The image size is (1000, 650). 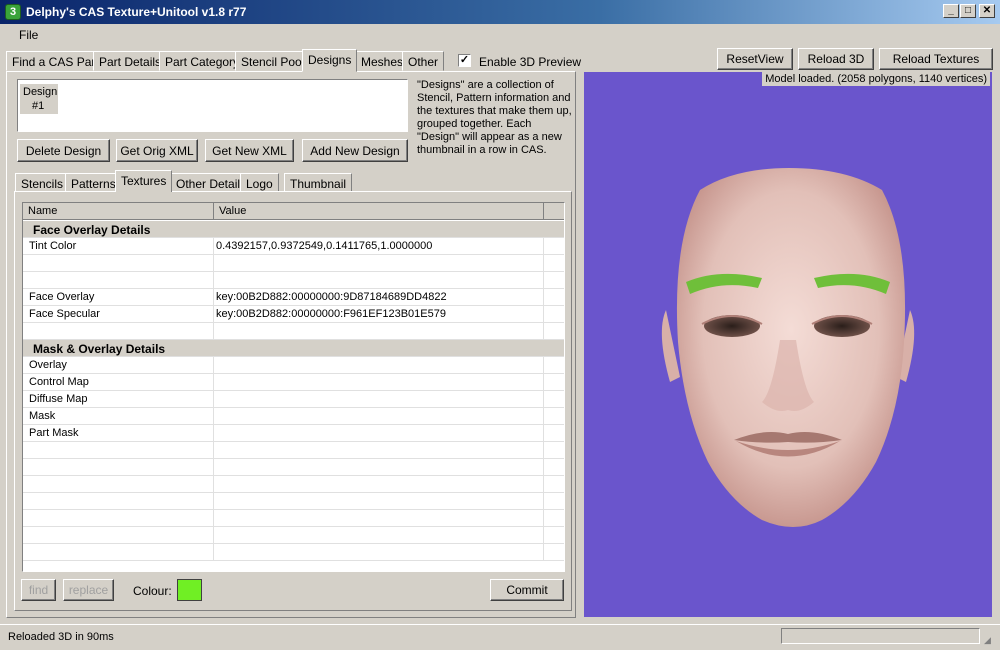 What do you see at coordinates (527, 590) in the screenshot?
I see `commit-button: Commit` at bounding box center [527, 590].